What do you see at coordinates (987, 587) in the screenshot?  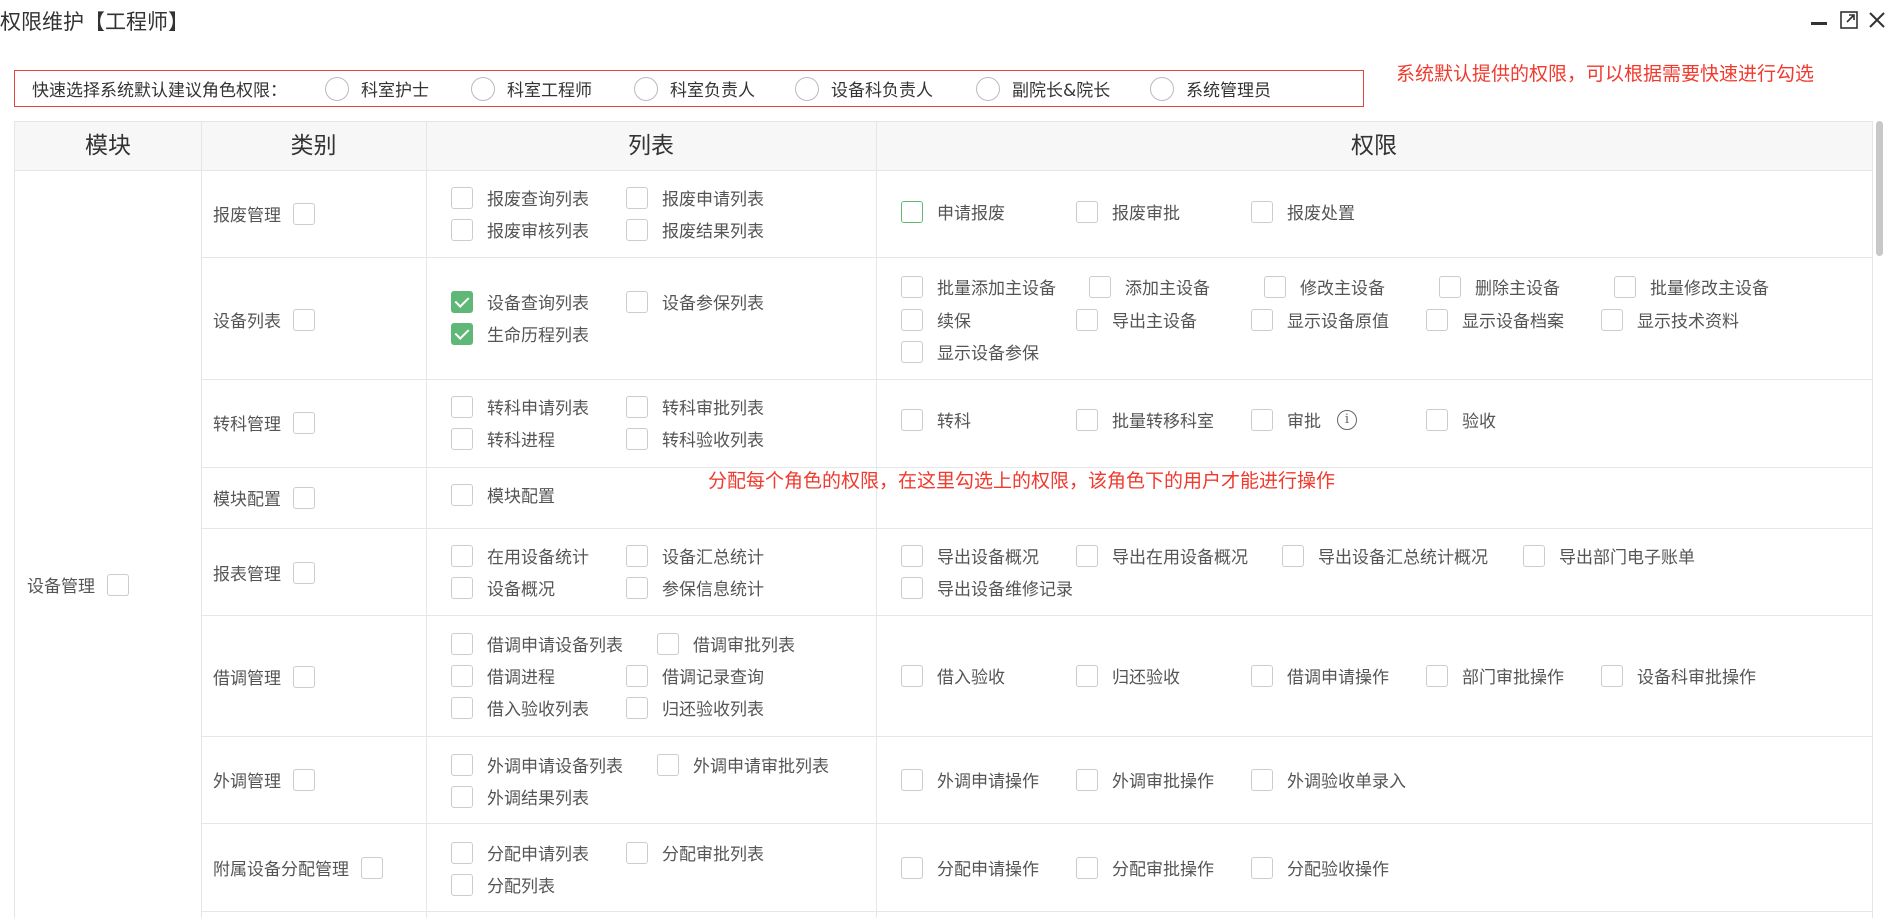 I see `perm-item: 导出设备维修记录` at bounding box center [987, 587].